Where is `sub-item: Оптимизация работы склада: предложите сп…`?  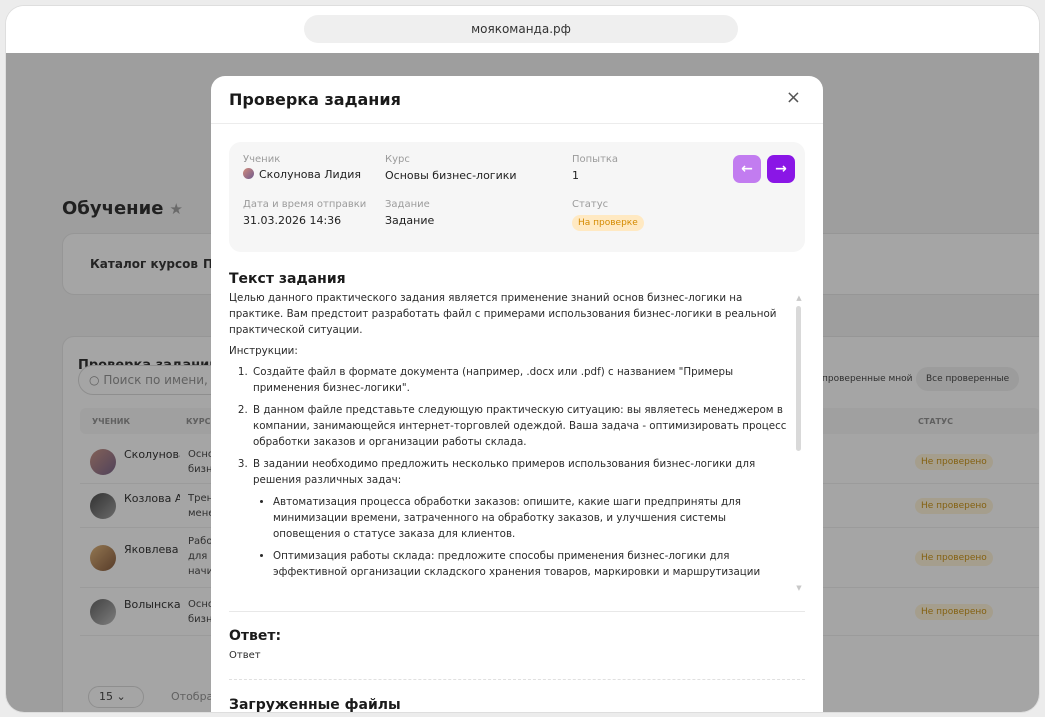 sub-item: Оптимизация работы склада: предложите сп… is located at coordinates (531, 564).